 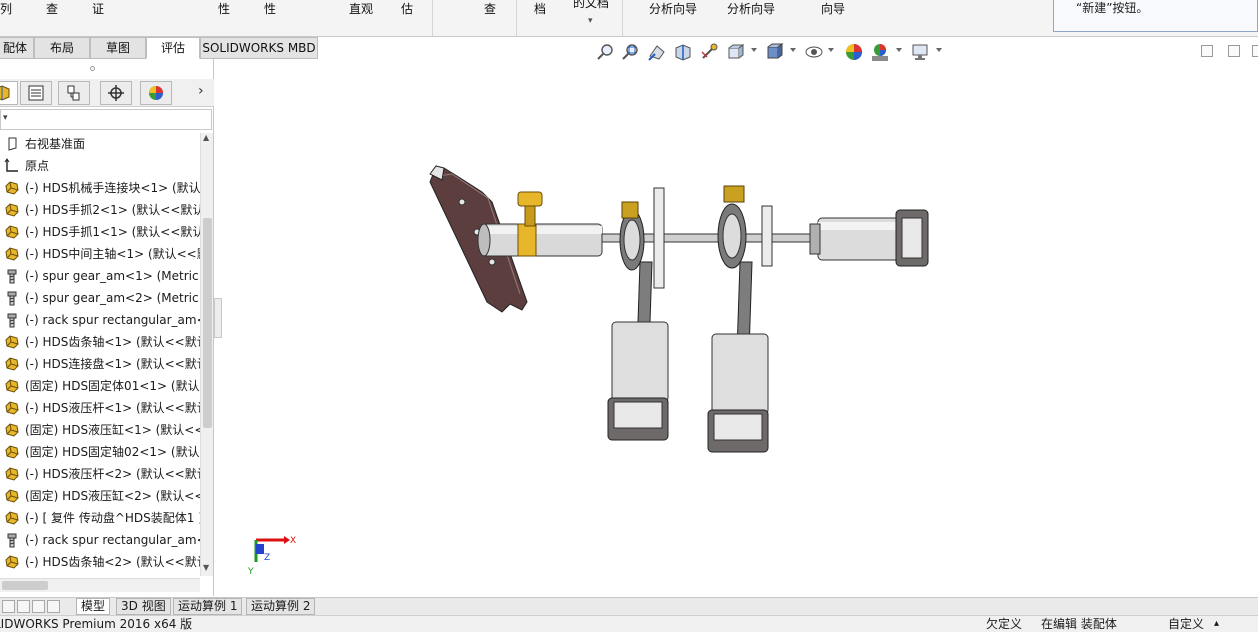 I want to click on feature-manager-tab, so click(x=9, y=93).